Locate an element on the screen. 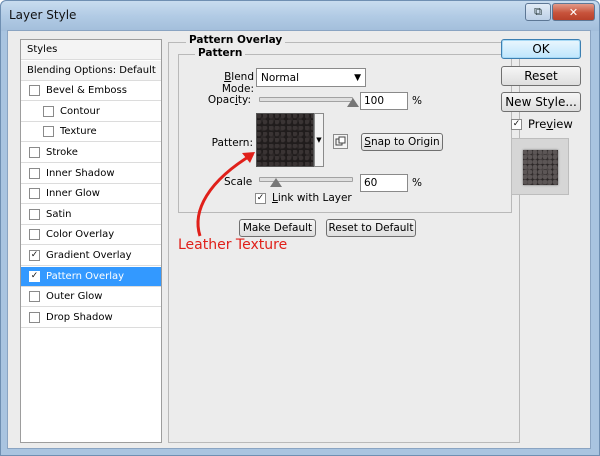 This screenshot has width=600, height=456. style-item-drop-shadow: Drop Shadow is located at coordinates (91, 318).